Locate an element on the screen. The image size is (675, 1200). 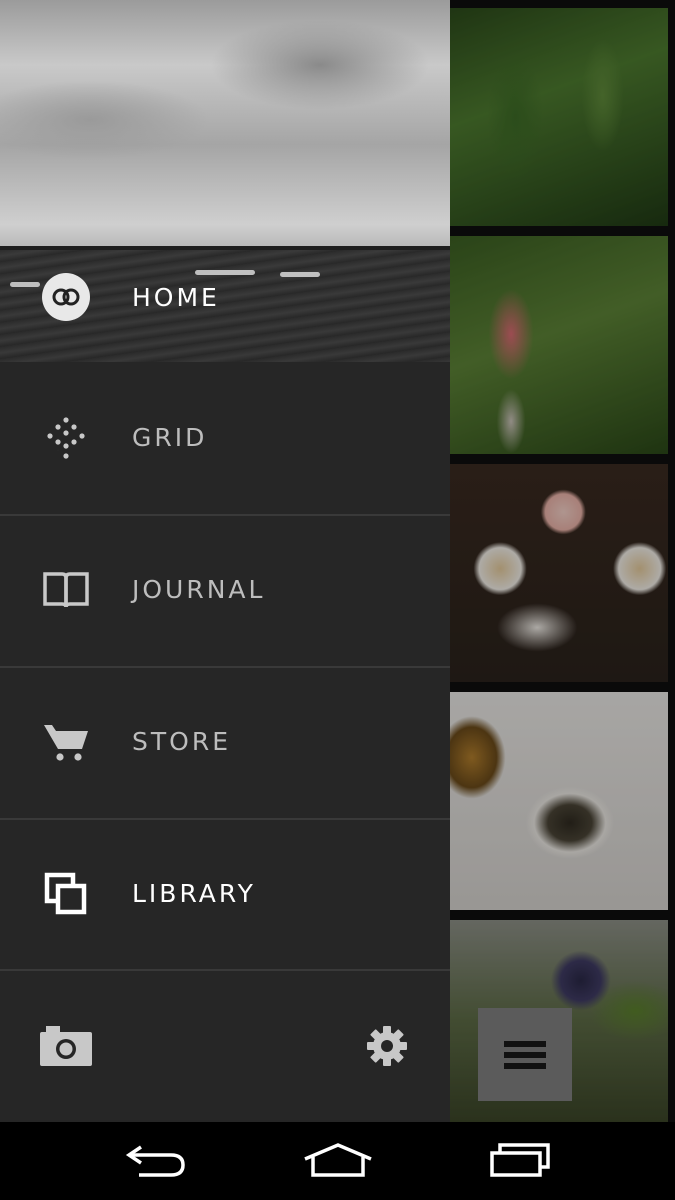
cart-icon is located at coordinates (66, 742).